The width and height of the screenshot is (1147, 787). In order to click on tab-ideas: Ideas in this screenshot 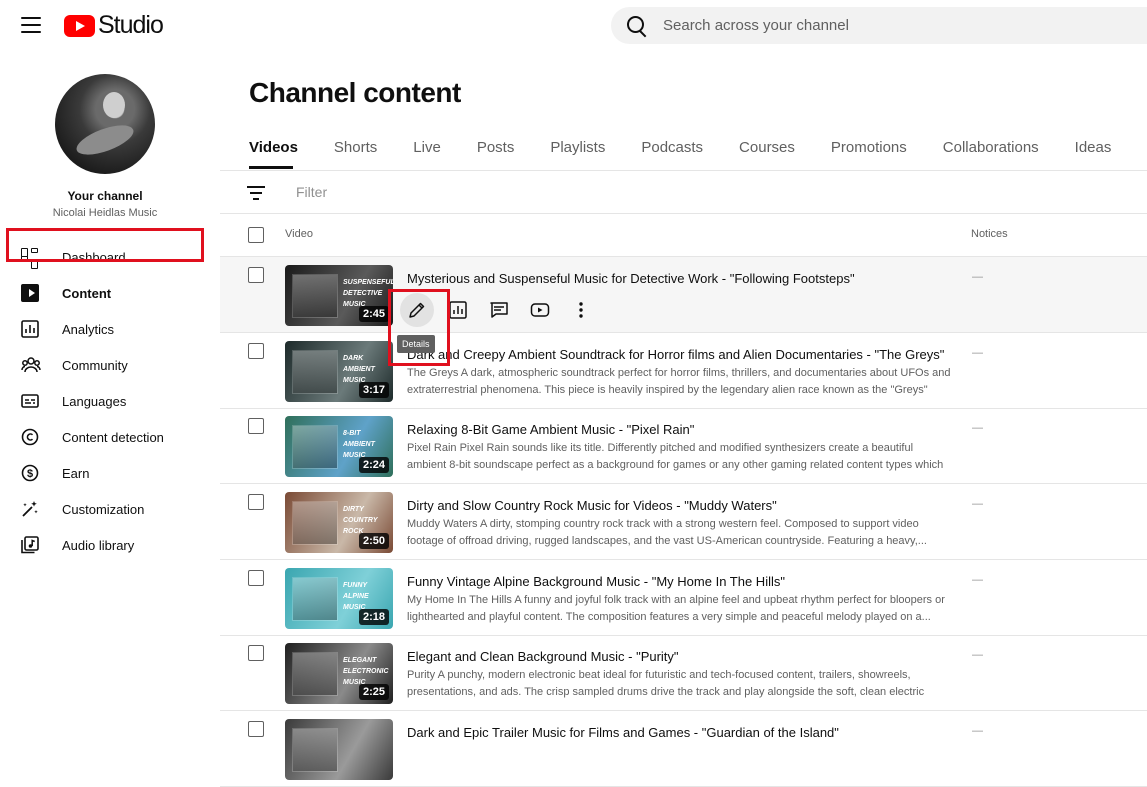, I will do `click(1093, 147)`.